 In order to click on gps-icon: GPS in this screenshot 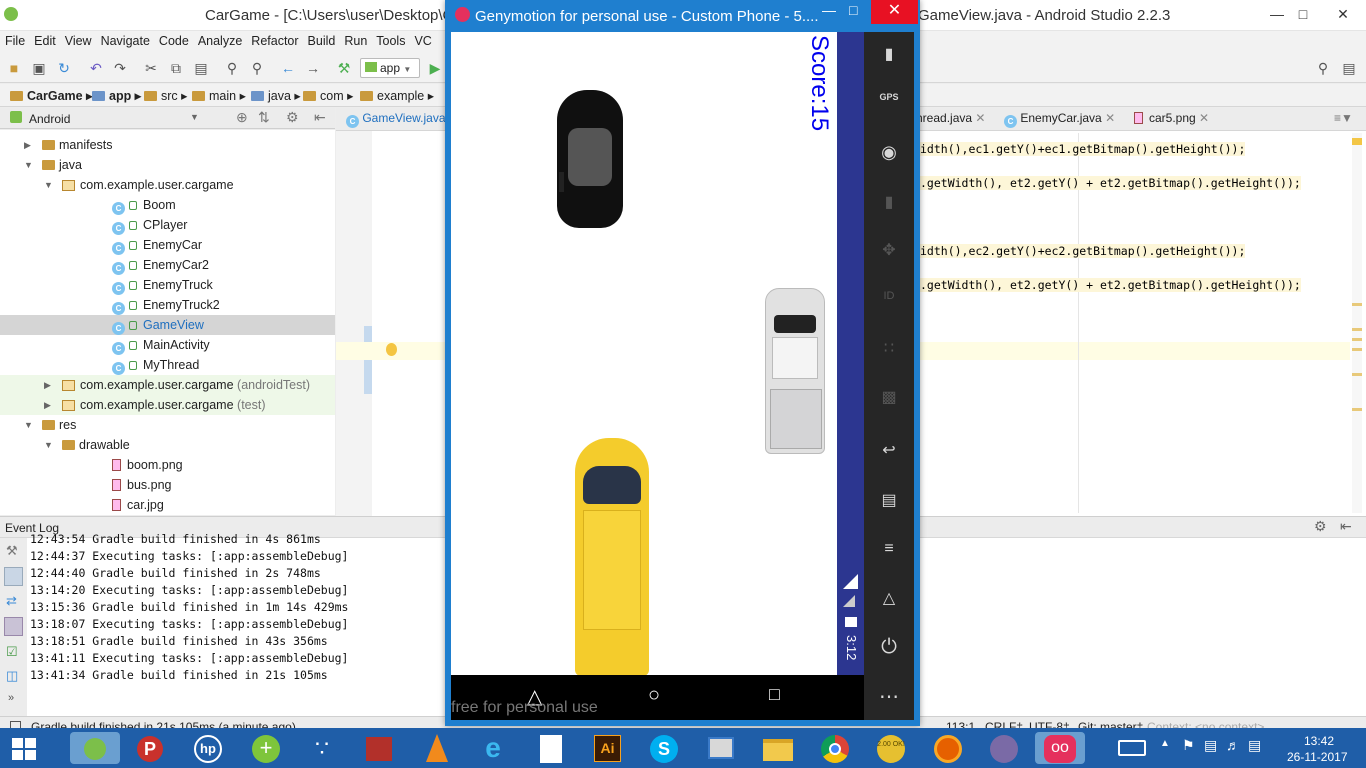, I will do `click(889, 97)`.